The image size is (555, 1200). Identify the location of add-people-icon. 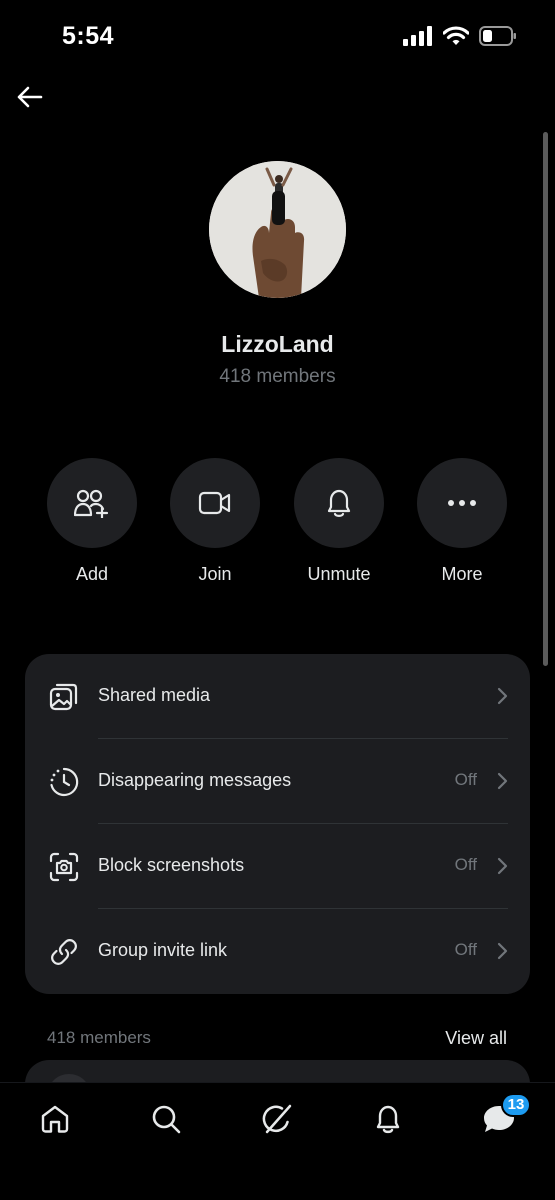
(91, 503).